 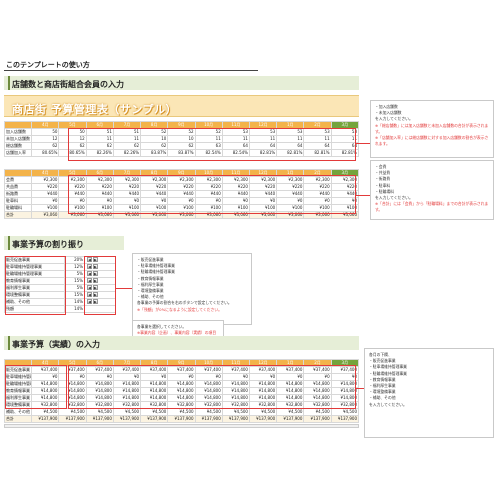 I want to click on row-label: 補助、その他, so click(x=18, y=412).